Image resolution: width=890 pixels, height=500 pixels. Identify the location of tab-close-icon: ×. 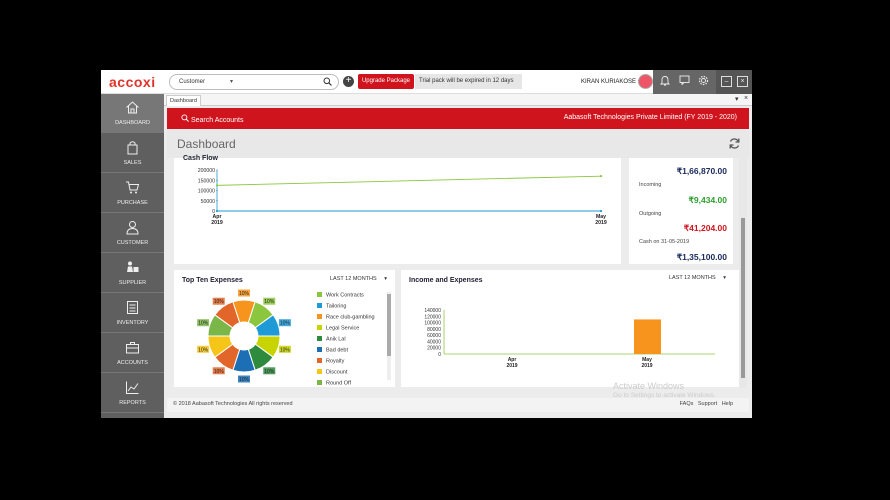
(746, 98).